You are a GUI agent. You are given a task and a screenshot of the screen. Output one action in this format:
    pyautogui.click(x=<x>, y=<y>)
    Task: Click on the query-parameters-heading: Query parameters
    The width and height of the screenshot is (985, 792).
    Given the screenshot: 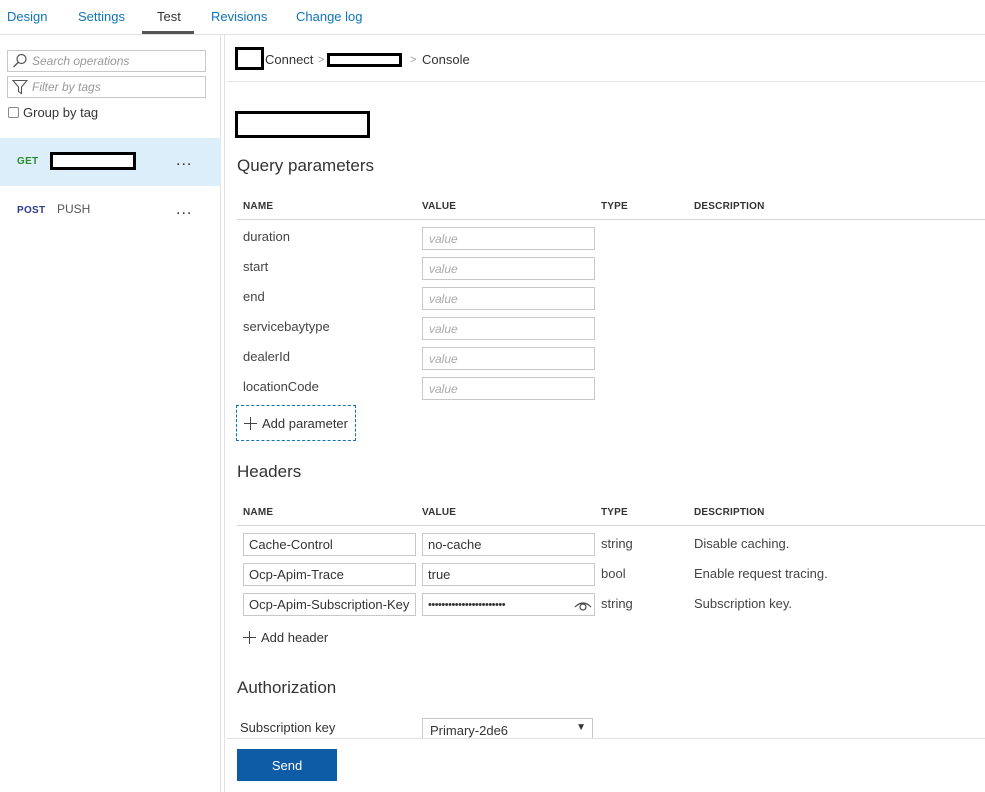 What is the action you would take?
    pyautogui.click(x=305, y=165)
    